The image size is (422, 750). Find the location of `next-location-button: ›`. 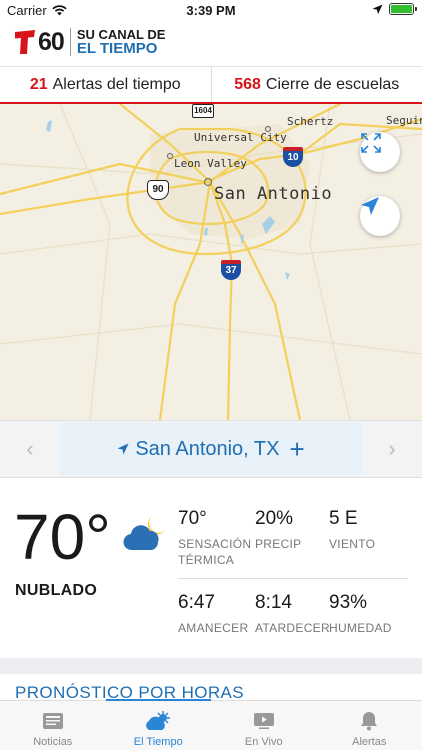

next-location-button: › is located at coordinates (392, 449).